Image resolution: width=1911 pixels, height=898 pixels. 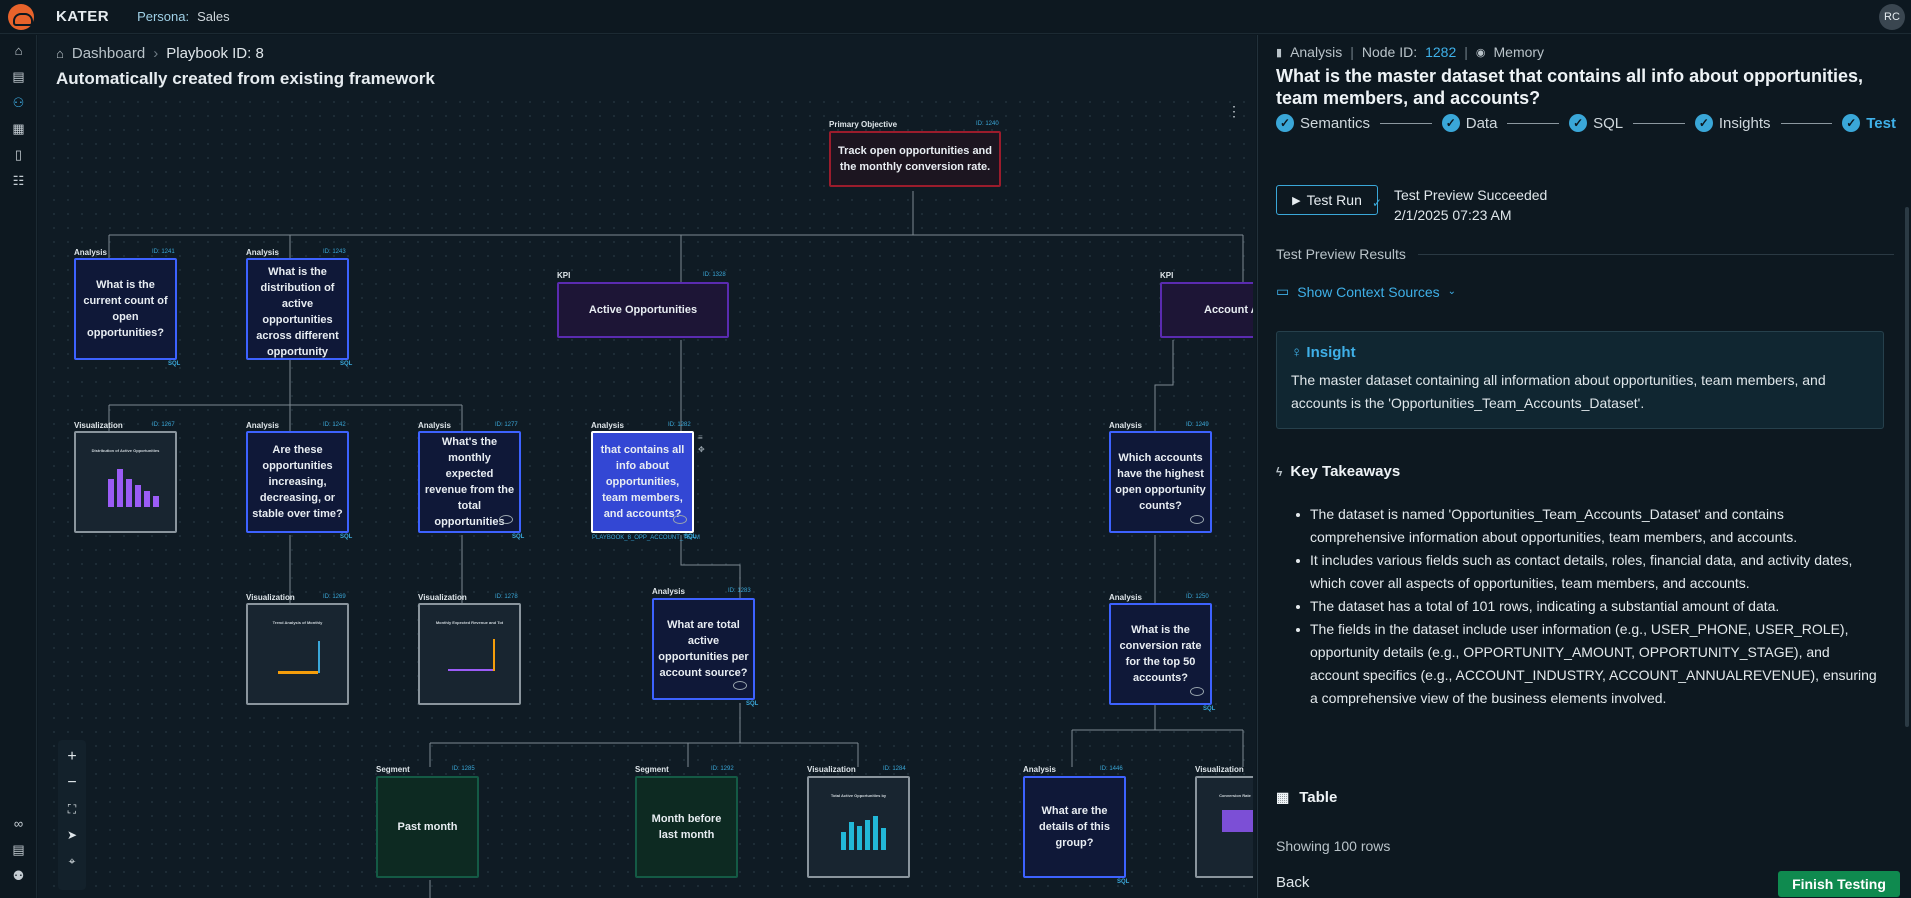 I want to click on user-avatar: RC, so click(x=1892, y=17).